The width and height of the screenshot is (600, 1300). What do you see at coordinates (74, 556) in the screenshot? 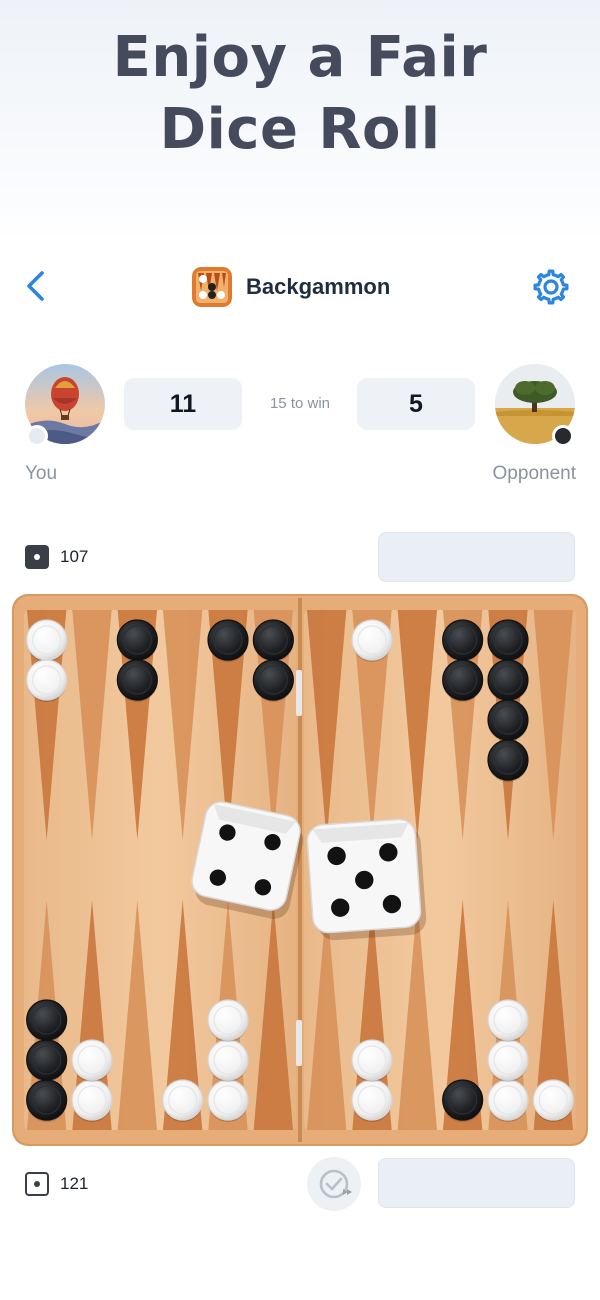
I see `pip-count-value: 107` at bounding box center [74, 556].